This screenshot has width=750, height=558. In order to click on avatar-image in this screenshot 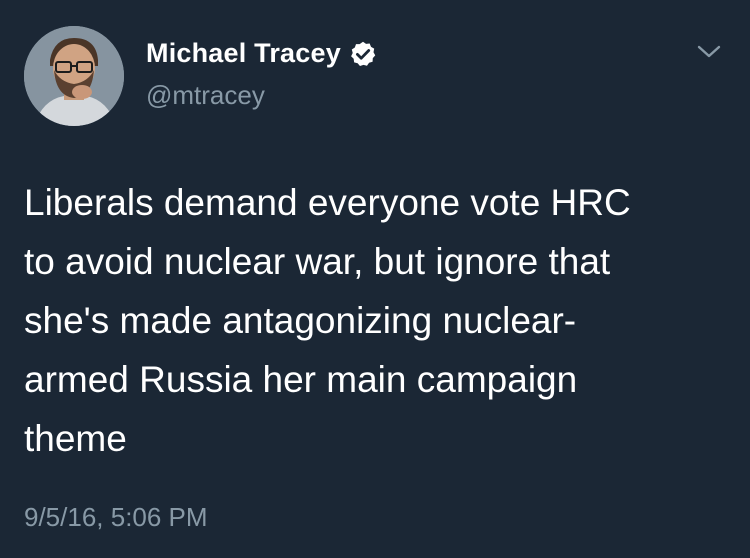, I will do `click(74, 76)`.